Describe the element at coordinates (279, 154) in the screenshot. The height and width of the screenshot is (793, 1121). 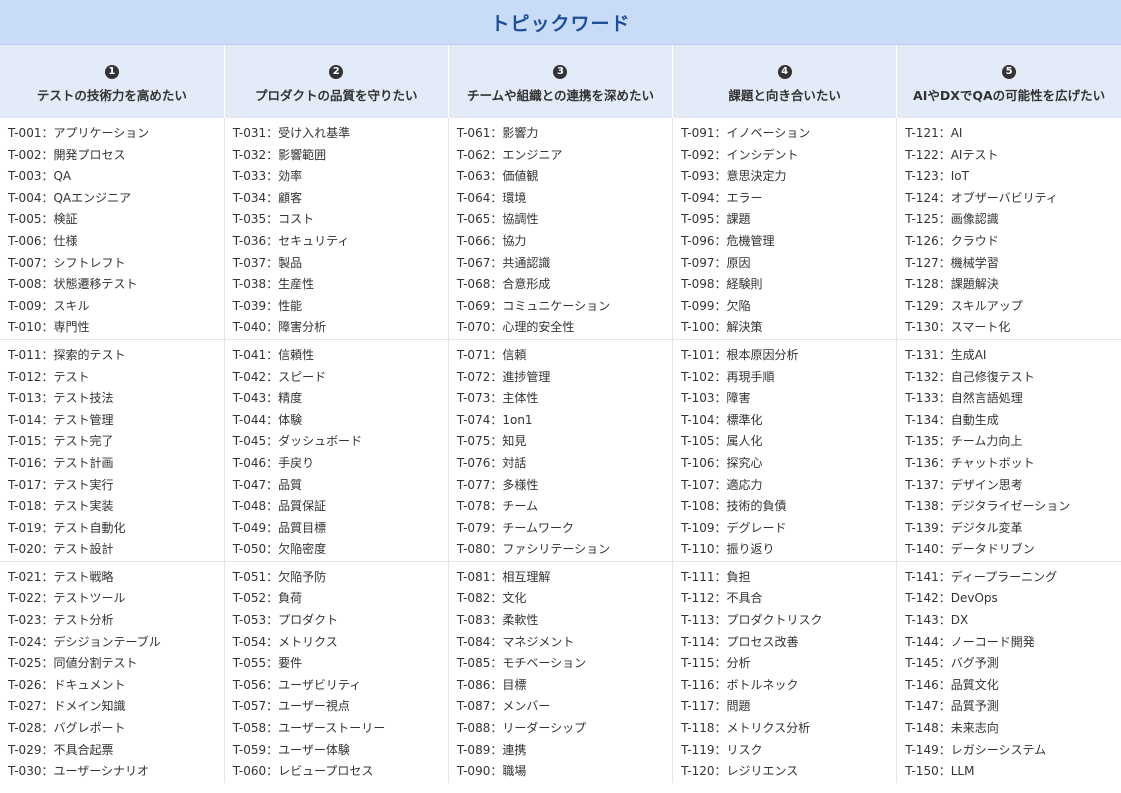
I see `keyword-item: T-032：影響範囲` at that location.